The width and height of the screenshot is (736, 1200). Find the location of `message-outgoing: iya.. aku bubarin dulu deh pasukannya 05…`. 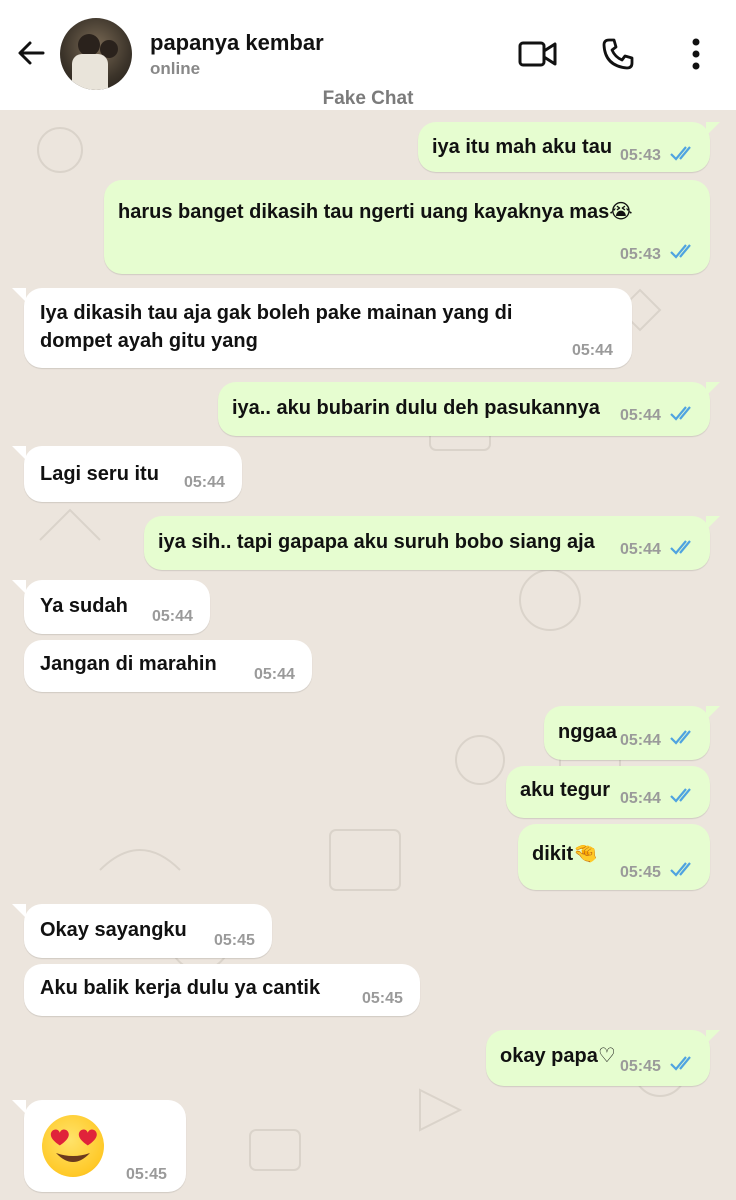

message-outgoing: iya.. aku bubarin dulu deh pasukannya 05… is located at coordinates (464, 409).